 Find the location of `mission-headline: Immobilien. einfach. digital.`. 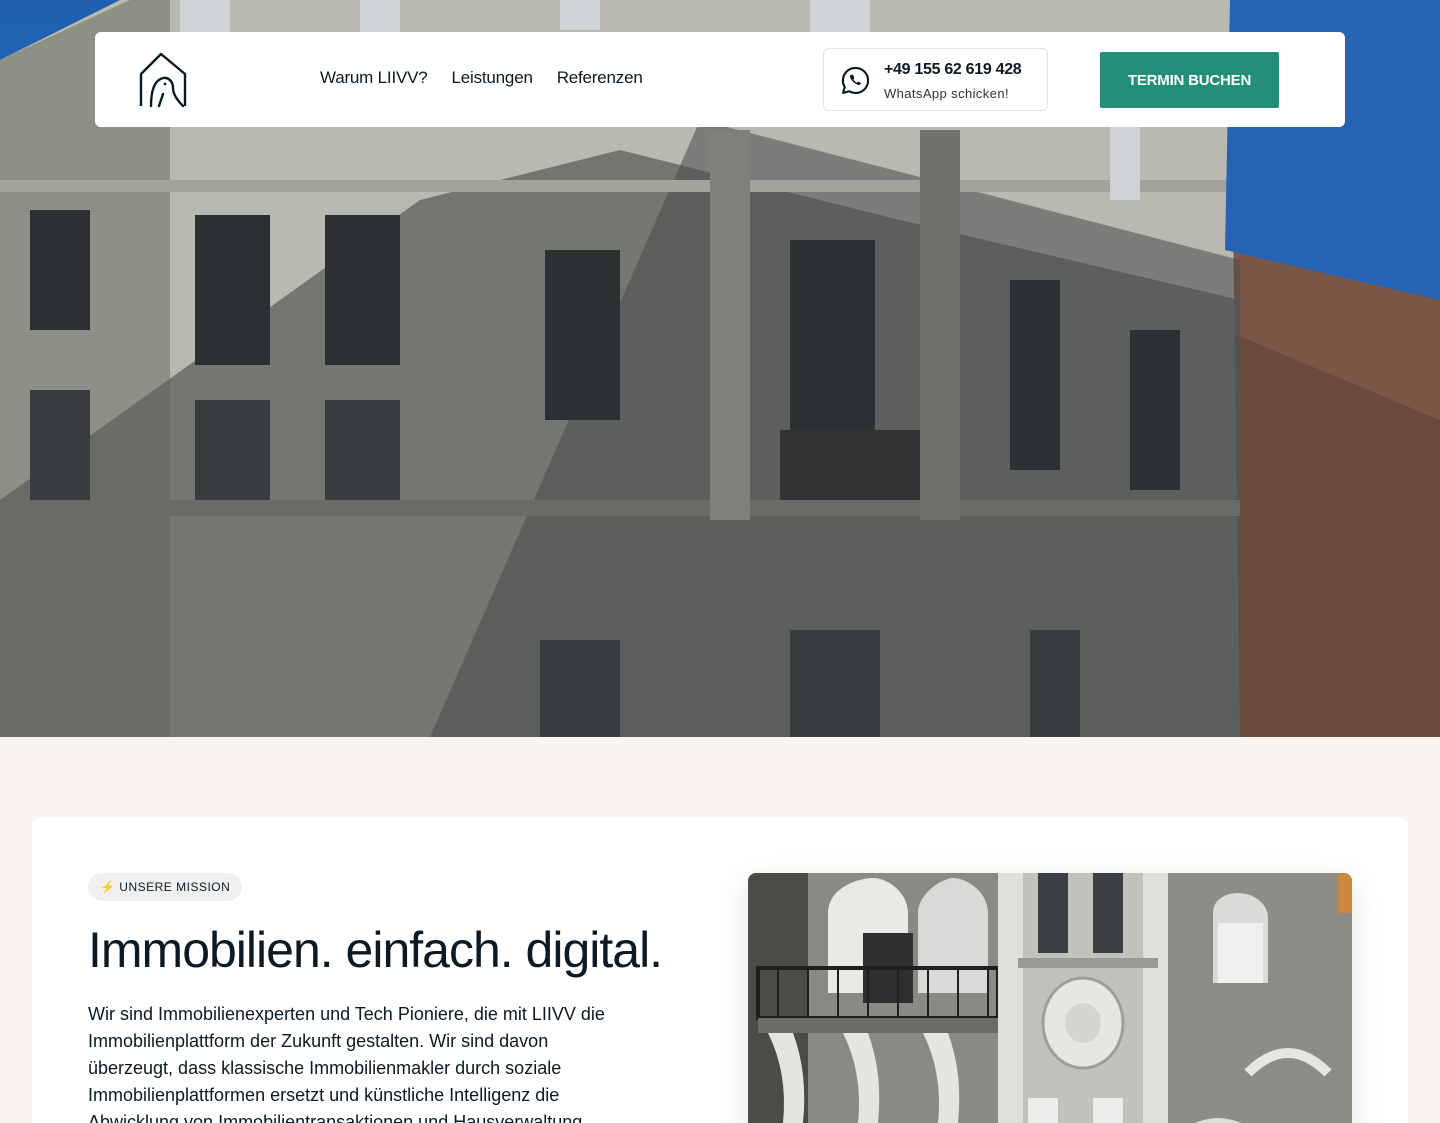

mission-headline: Immobilien. einfach. digital. is located at coordinates (375, 950).